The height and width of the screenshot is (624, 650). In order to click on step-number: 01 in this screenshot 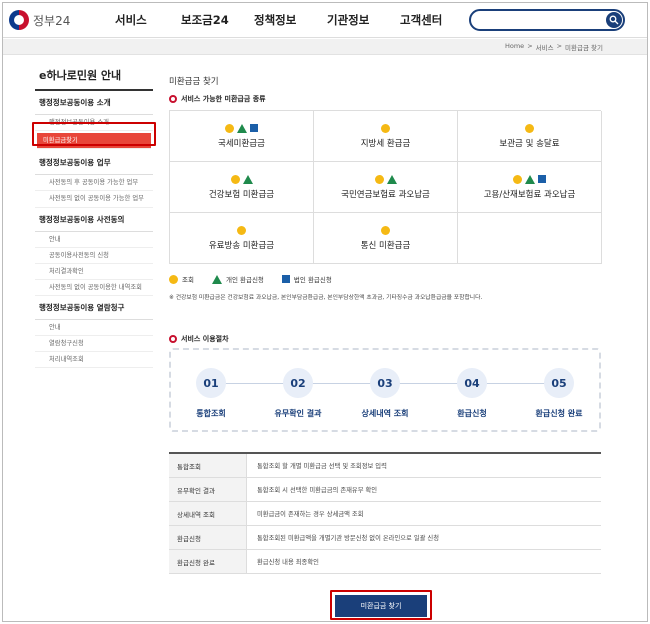, I will do `click(211, 383)`.